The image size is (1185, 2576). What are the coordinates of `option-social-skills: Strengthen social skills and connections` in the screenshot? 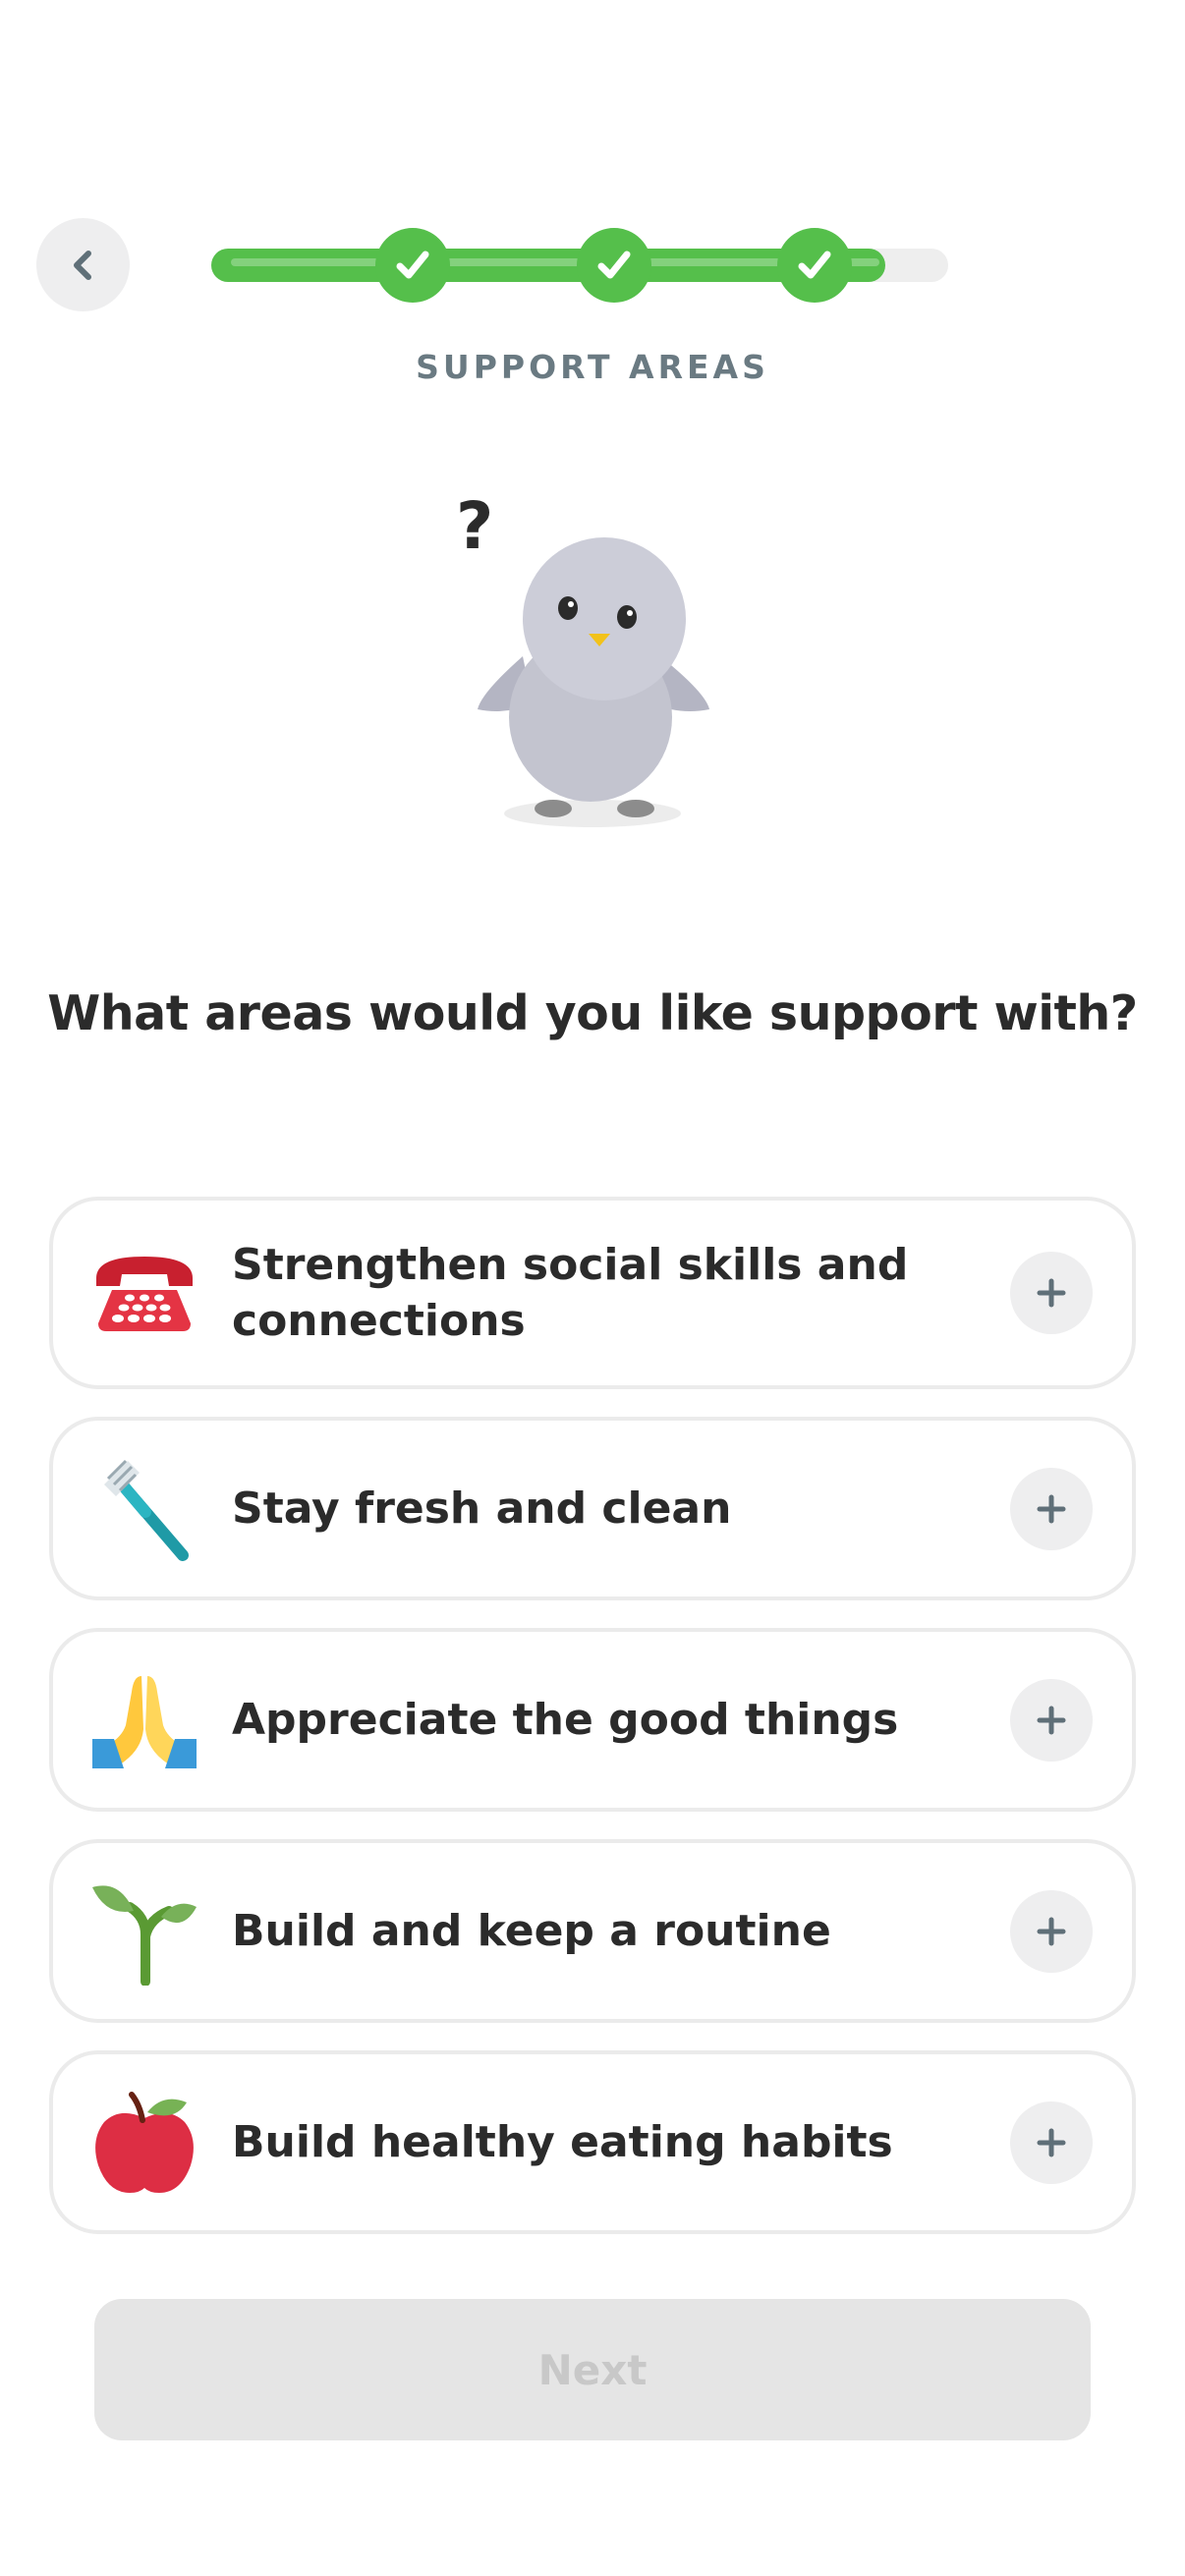 It's located at (592, 1293).